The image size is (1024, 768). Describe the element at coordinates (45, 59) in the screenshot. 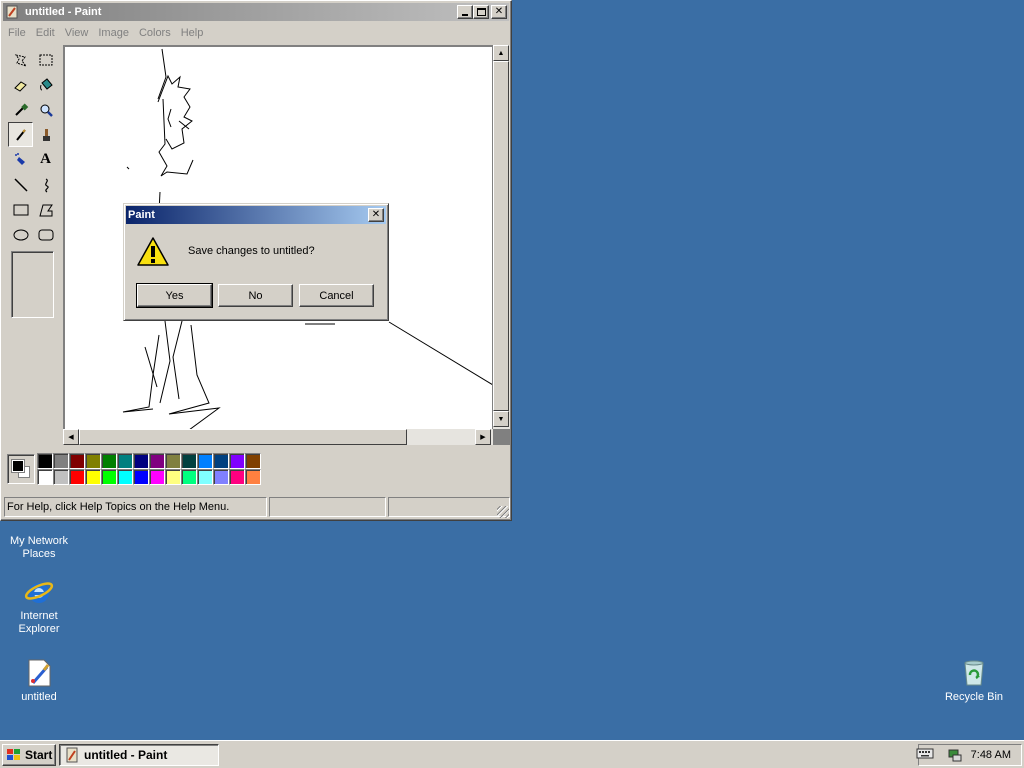

I see `select-tool` at that location.